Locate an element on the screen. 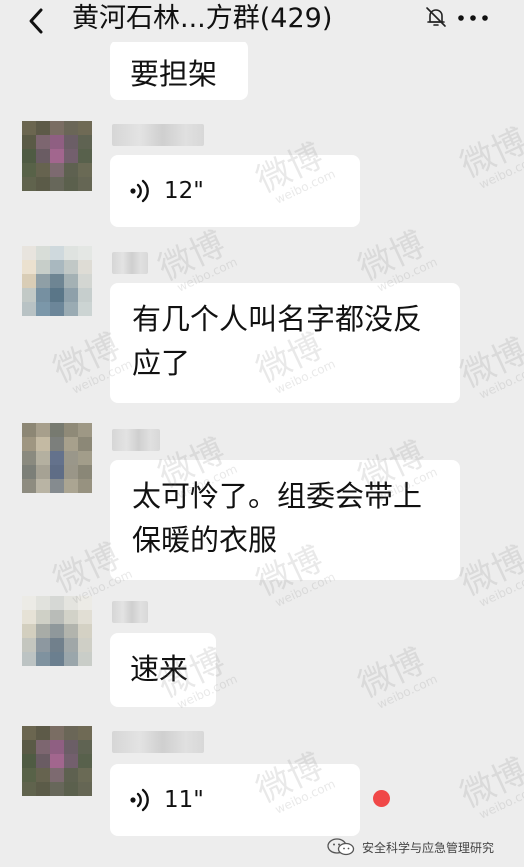  chat-title: 黄河石林...方群(429) is located at coordinates (202, 18).